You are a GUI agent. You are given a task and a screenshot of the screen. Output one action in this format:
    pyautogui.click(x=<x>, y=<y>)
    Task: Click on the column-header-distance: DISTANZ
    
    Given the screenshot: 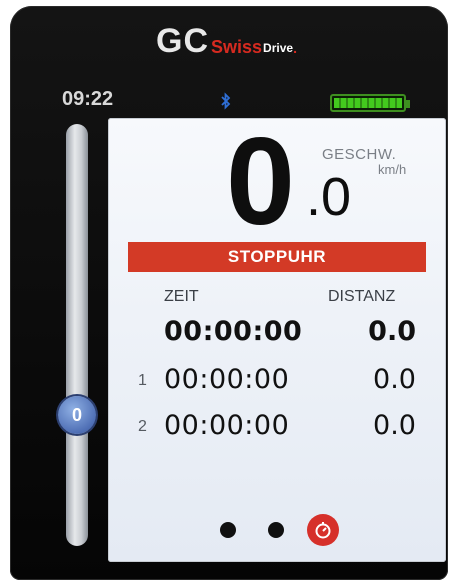 What is the action you would take?
    pyautogui.click(x=362, y=296)
    